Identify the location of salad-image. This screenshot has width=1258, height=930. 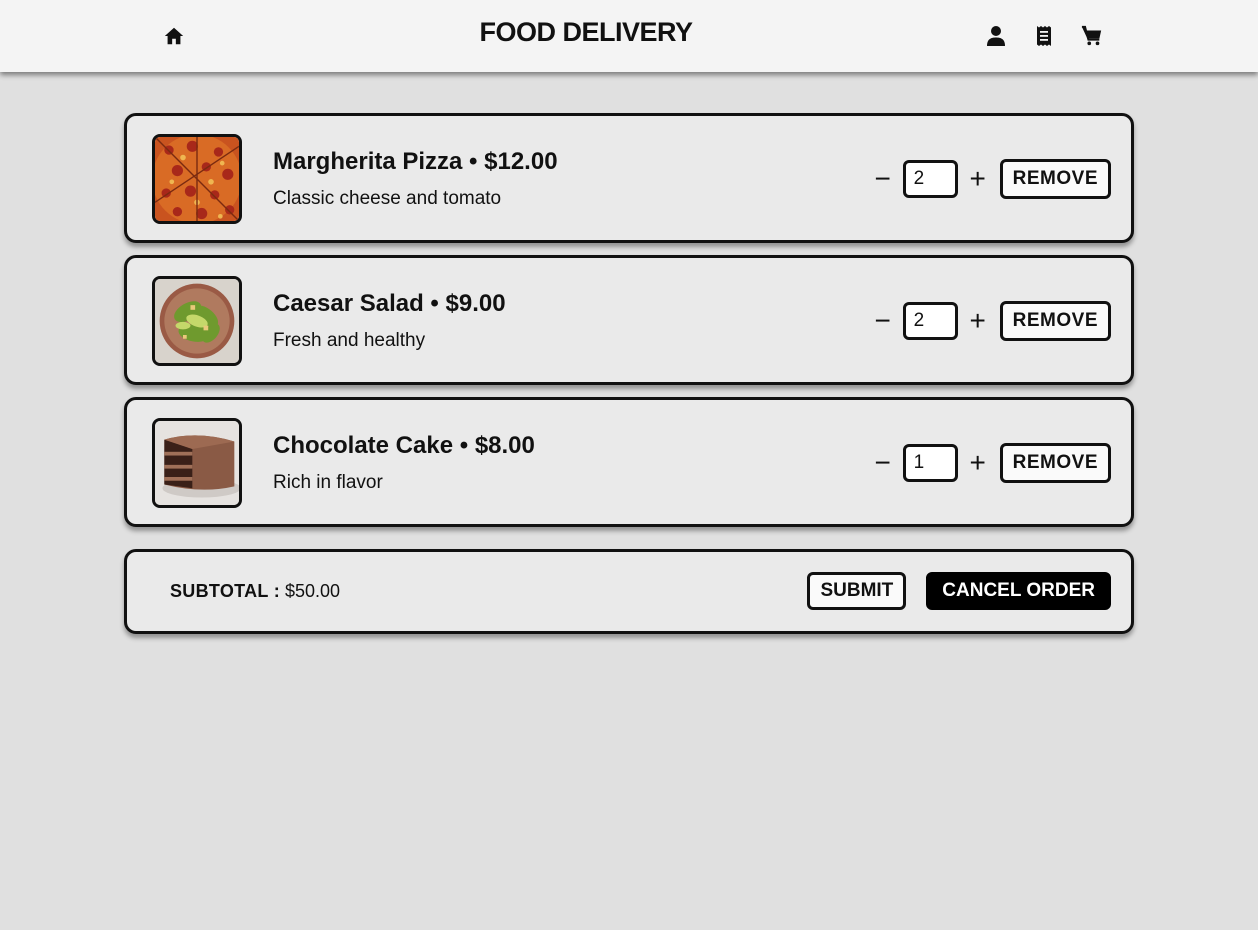
(197, 321).